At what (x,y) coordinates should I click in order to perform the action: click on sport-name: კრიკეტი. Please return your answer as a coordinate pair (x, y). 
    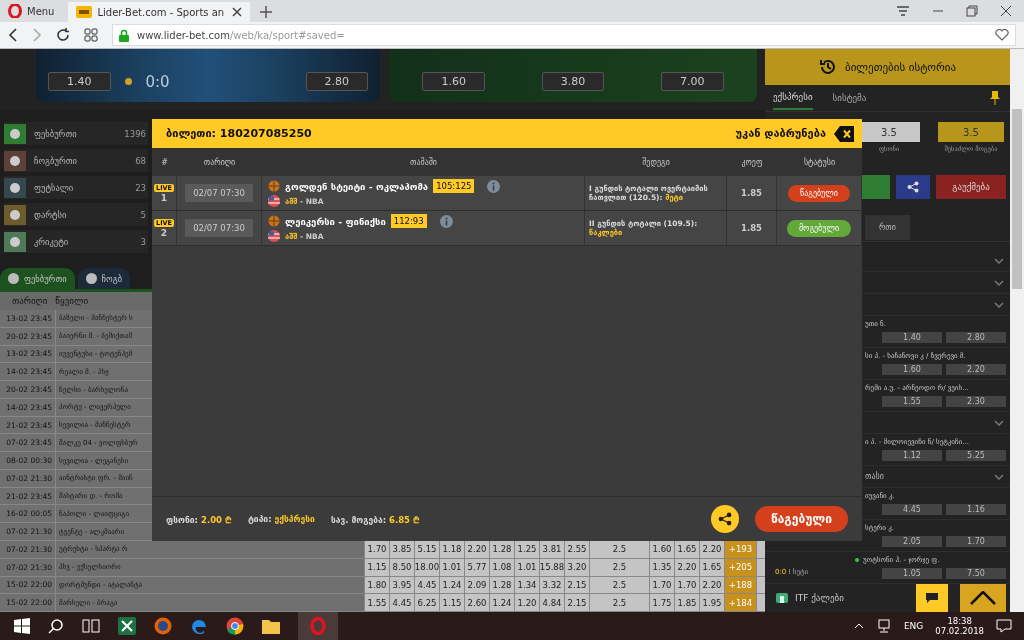
    Looking at the image, I should click on (52, 241).